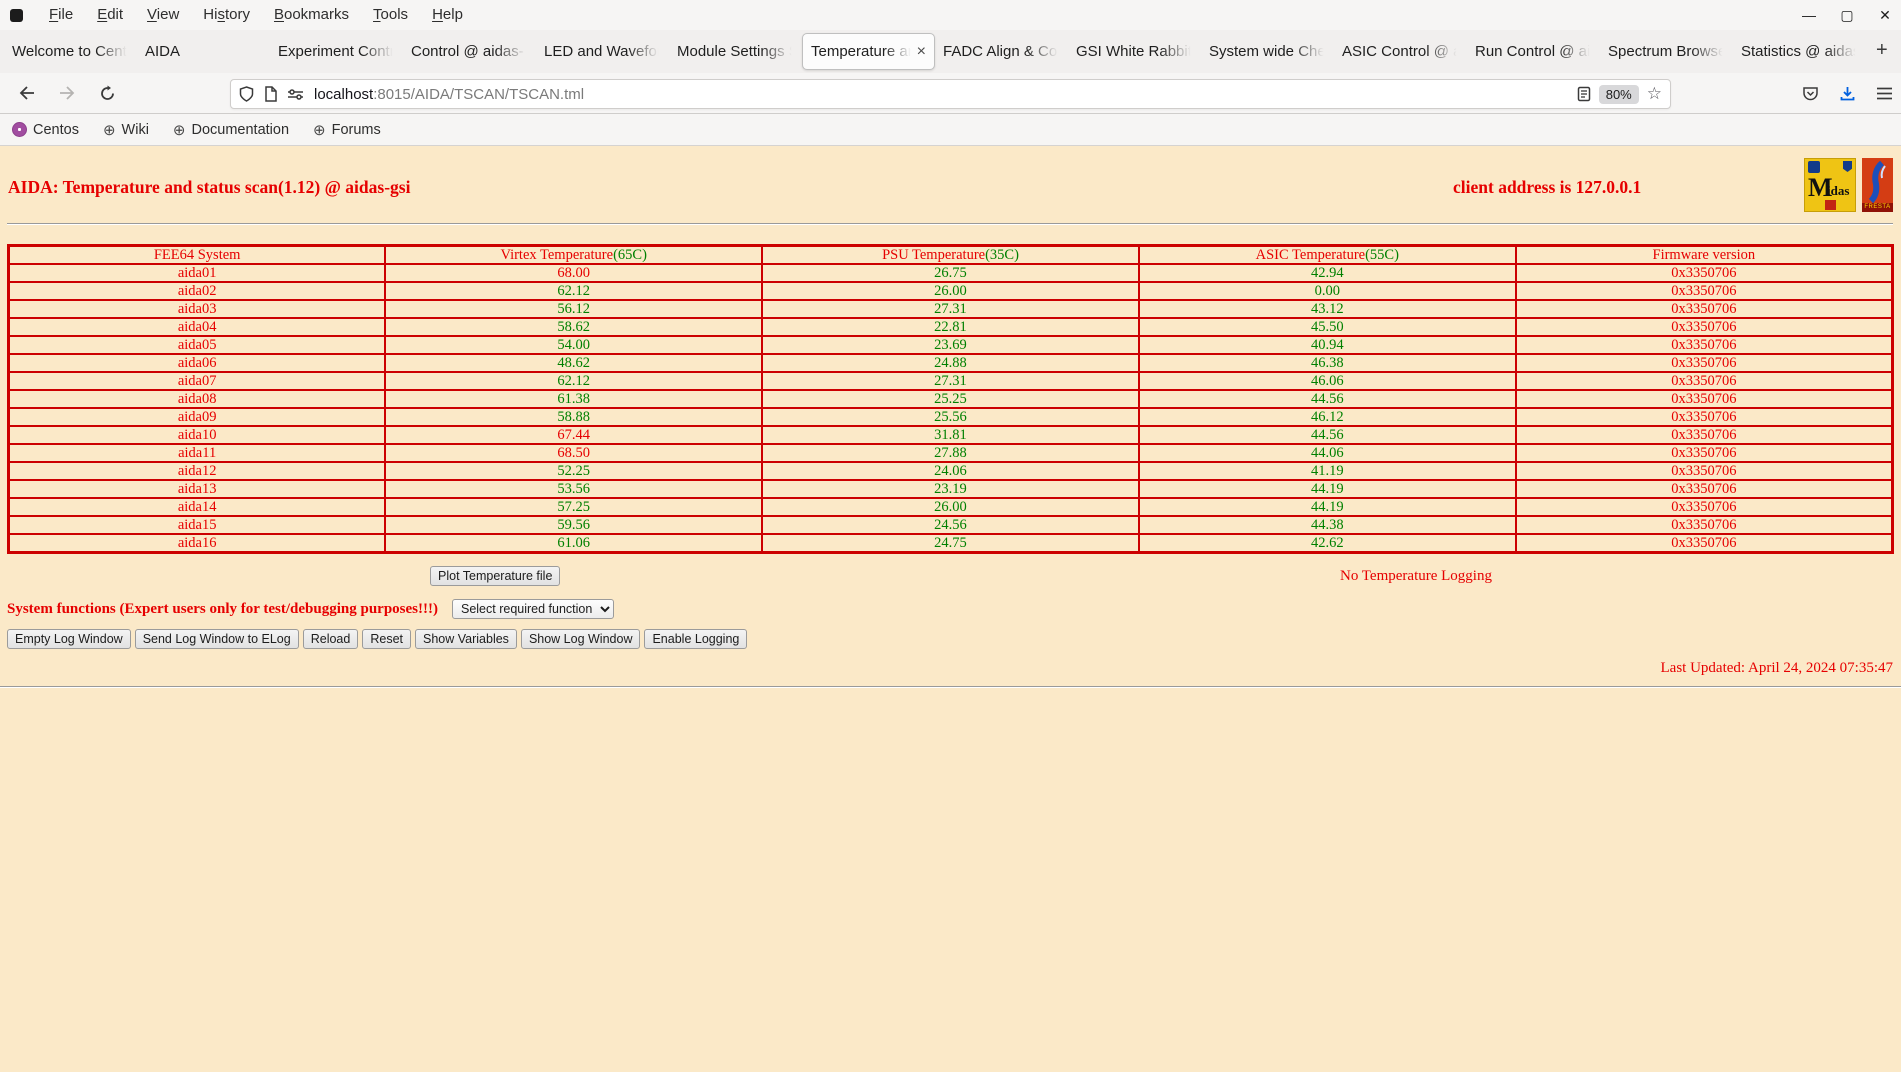 The width and height of the screenshot is (1901, 1072). Describe the element at coordinates (1584, 94) in the screenshot. I see `reader-view-icon` at that location.